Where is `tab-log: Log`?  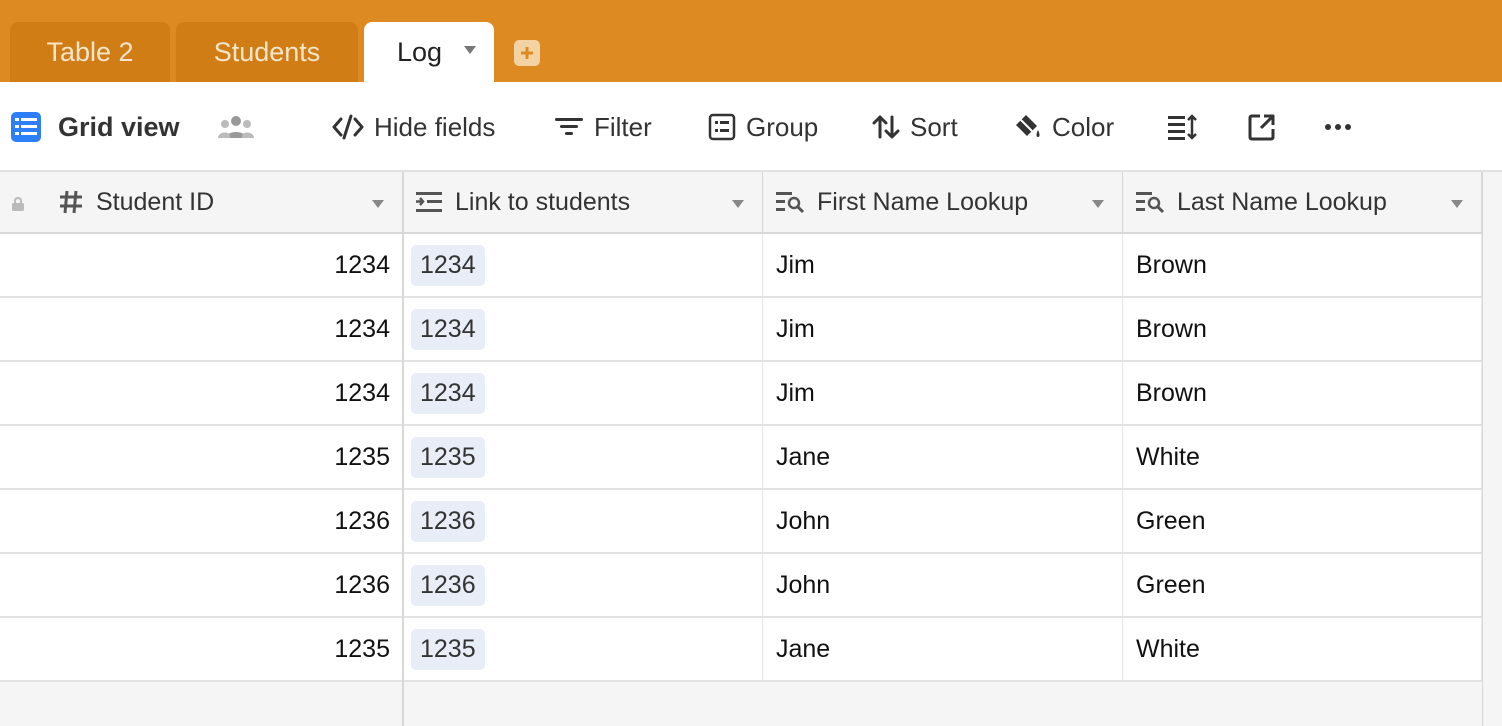 tab-log: Log is located at coordinates (429, 52).